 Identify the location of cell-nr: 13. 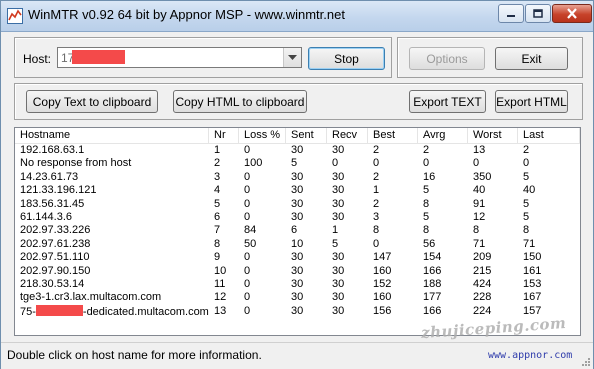
(220, 310).